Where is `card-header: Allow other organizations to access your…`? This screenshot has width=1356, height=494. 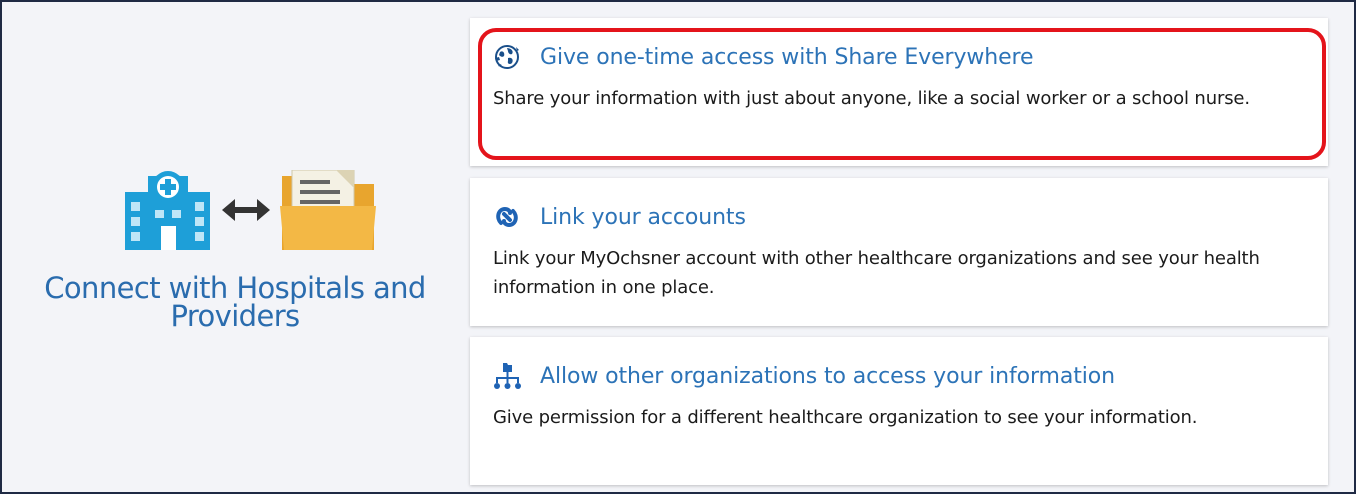
card-header: Allow other organizations to access your… is located at coordinates (803, 376).